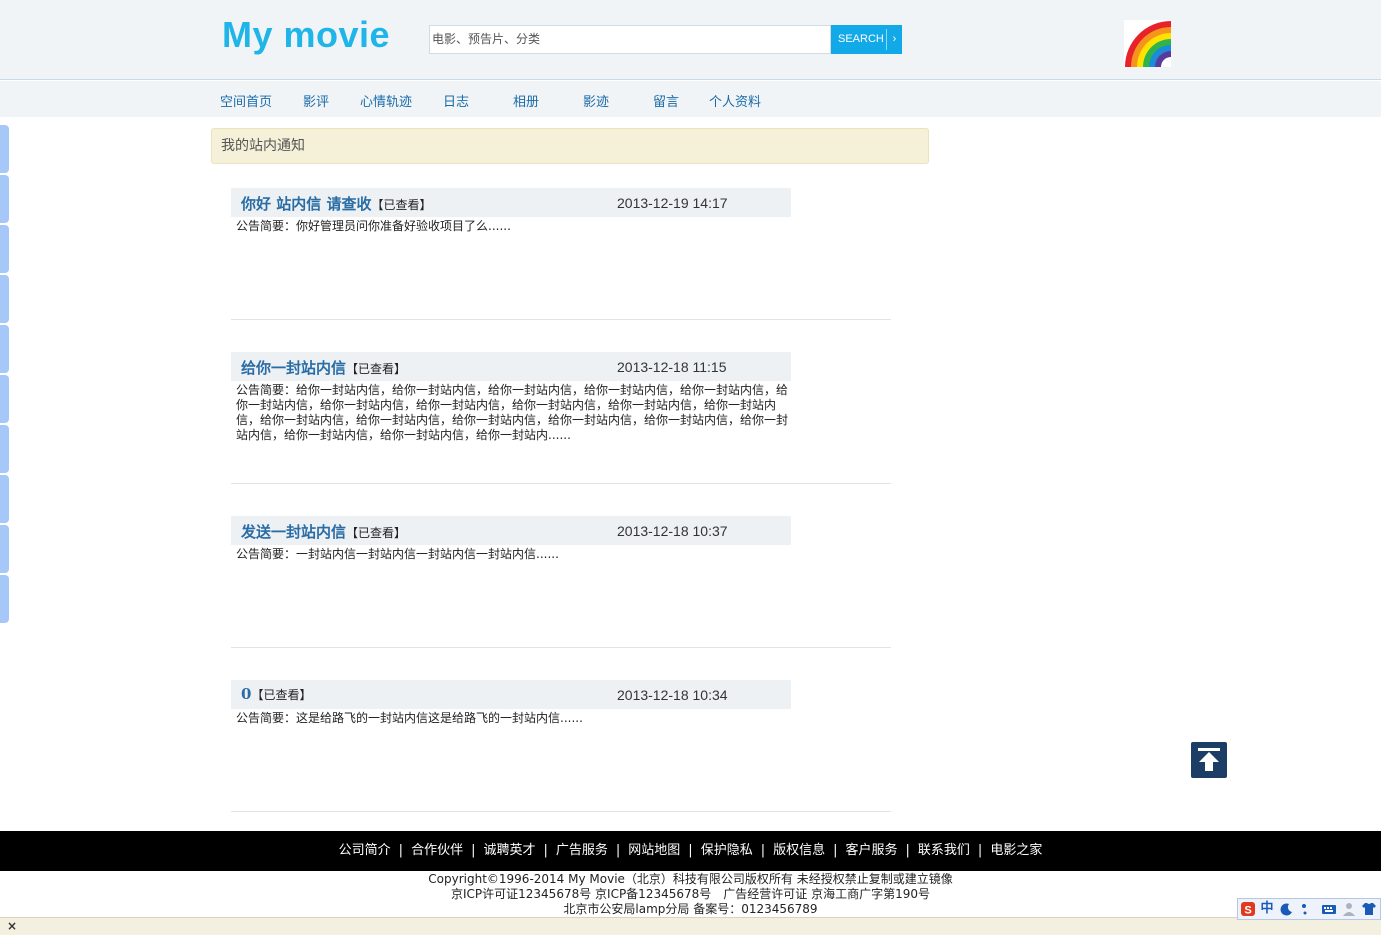 Image resolution: width=1381 pixels, height=935 pixels. I want to click on search-input: 电影、预告片、分类, so click(630, 39).